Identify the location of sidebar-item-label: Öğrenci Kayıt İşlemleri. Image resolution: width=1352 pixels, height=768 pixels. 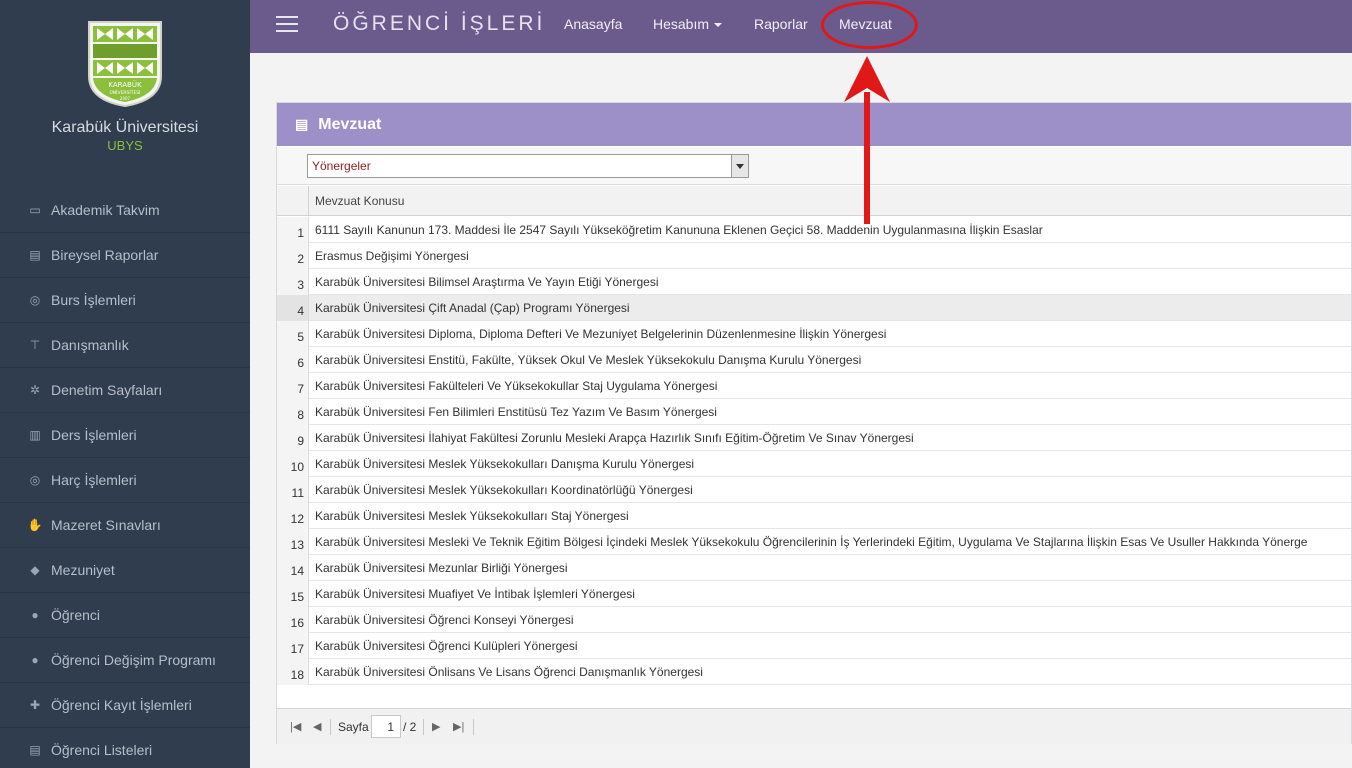
(121, 705).